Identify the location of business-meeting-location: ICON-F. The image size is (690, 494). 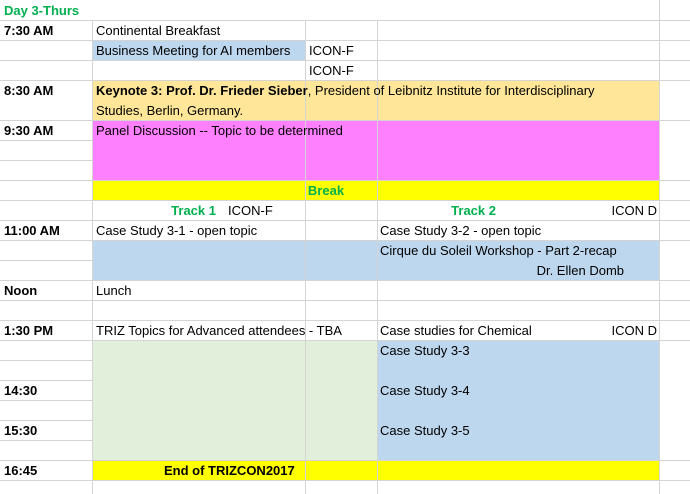
(331, 50).